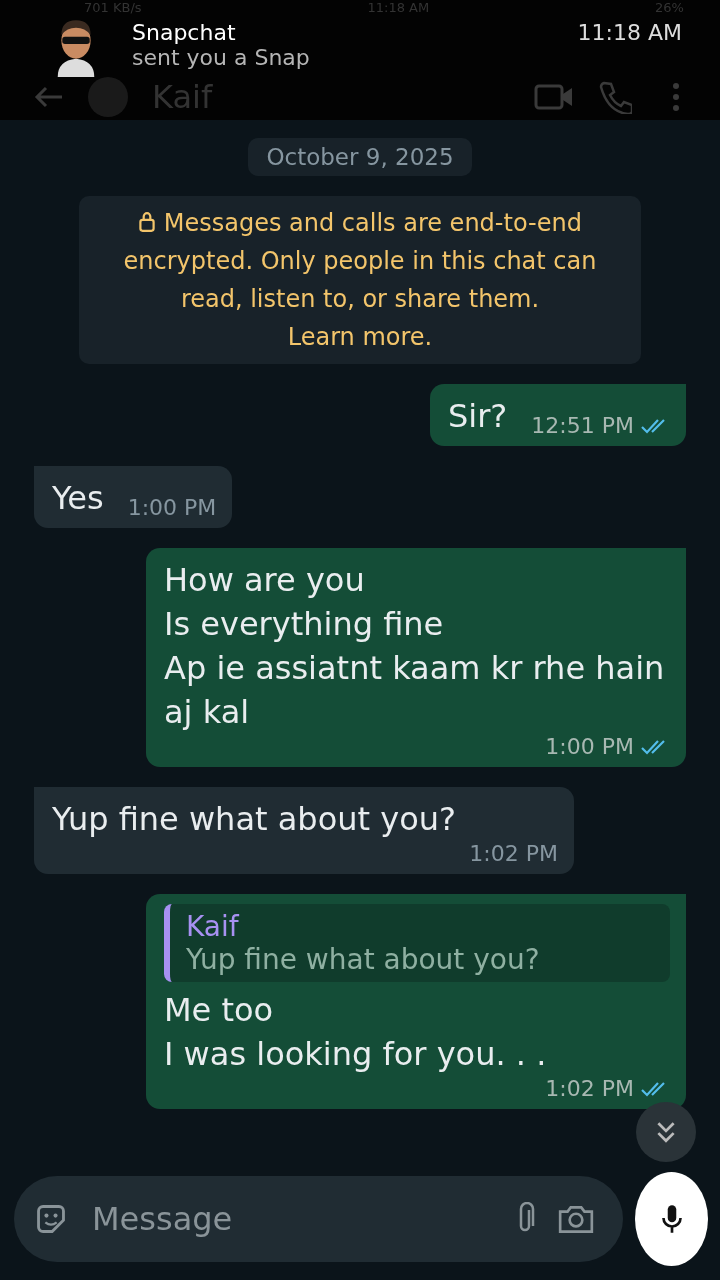 The image size is (720, 1280). What do you see at coordinates (254, 819) in the screenshot?
I see `message-text: Yup fine what about you?` at bounding box center [254, 819].